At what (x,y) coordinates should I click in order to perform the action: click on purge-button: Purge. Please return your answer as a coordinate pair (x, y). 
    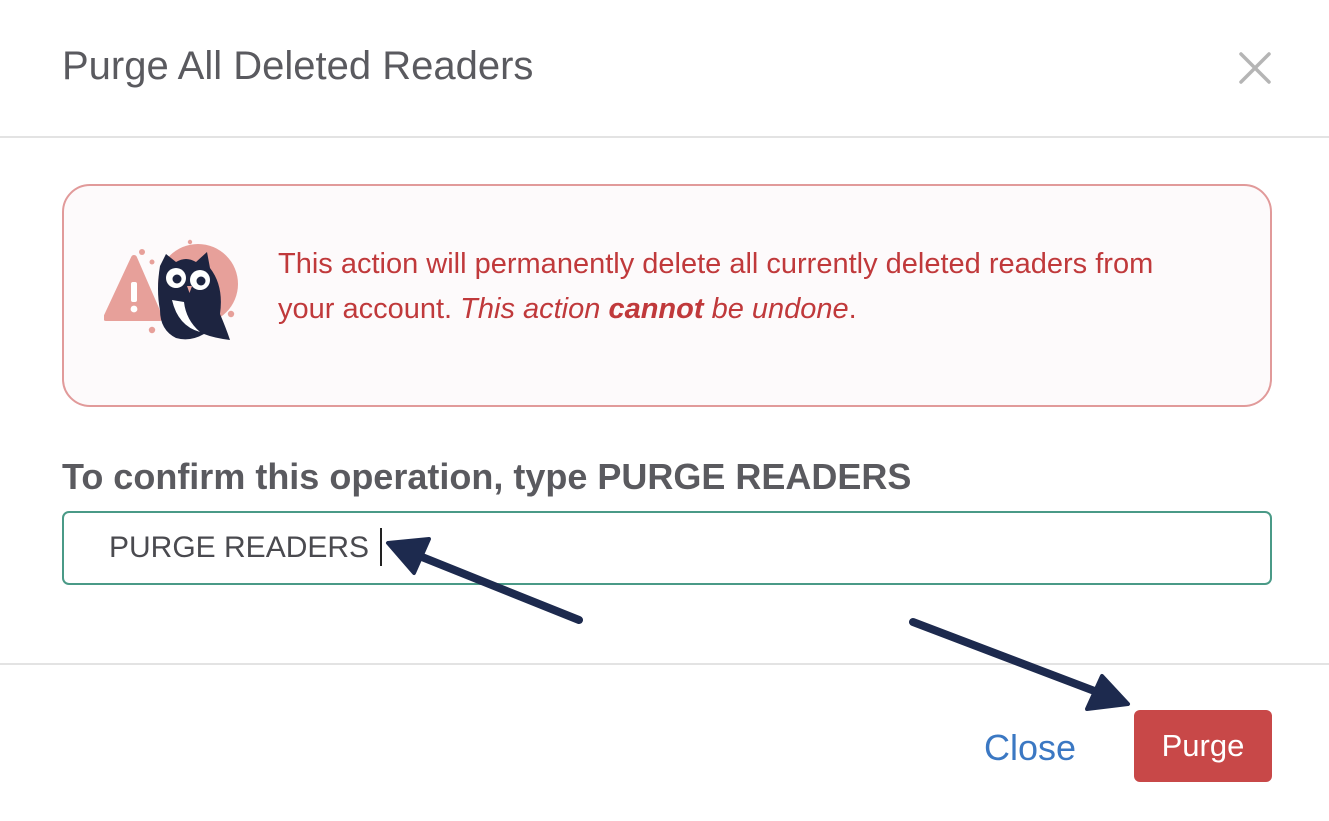
    Looking at the image, I should click on (1203, 746).